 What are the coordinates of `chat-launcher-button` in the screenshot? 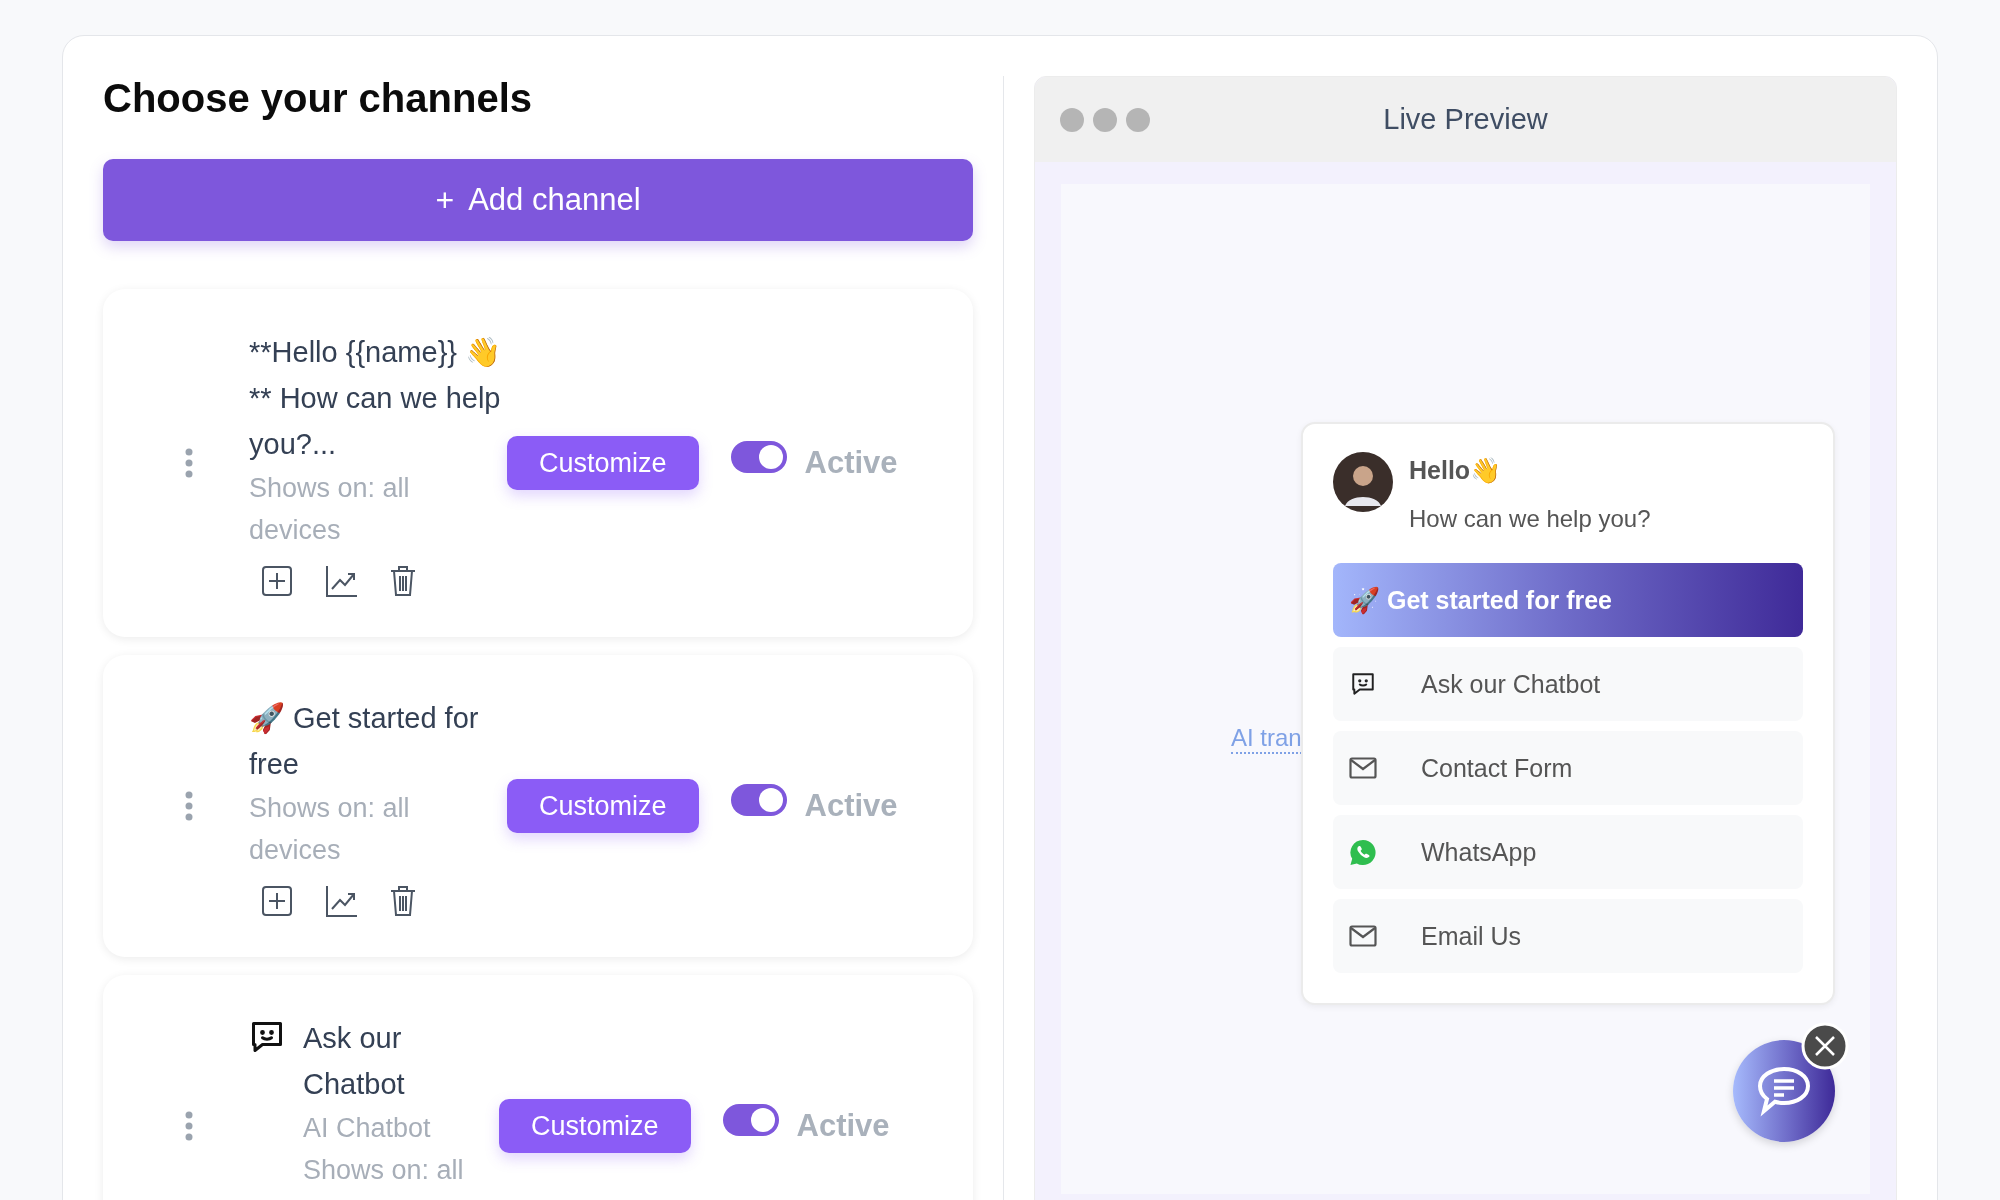 It's located at (1784, 1091).